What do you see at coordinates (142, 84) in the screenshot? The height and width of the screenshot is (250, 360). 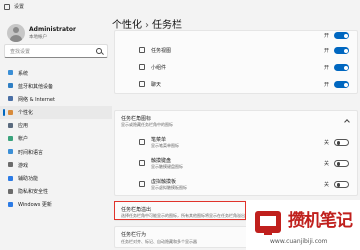 I see `chat-icon` at bounding box center [142, 84].